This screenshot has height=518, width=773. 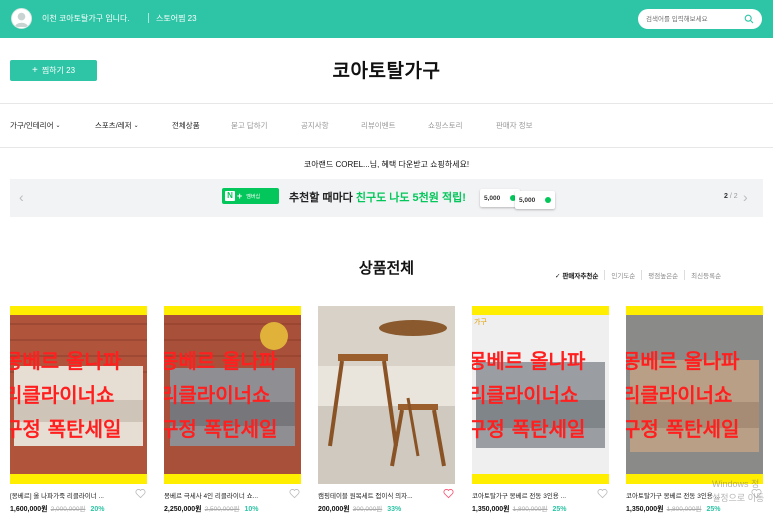 What do you see at coordinates (211, 509) in the screenshot?
I see `product-price: 2,250,000원 2,500,000원 10%` at bounding box center [211, 509].